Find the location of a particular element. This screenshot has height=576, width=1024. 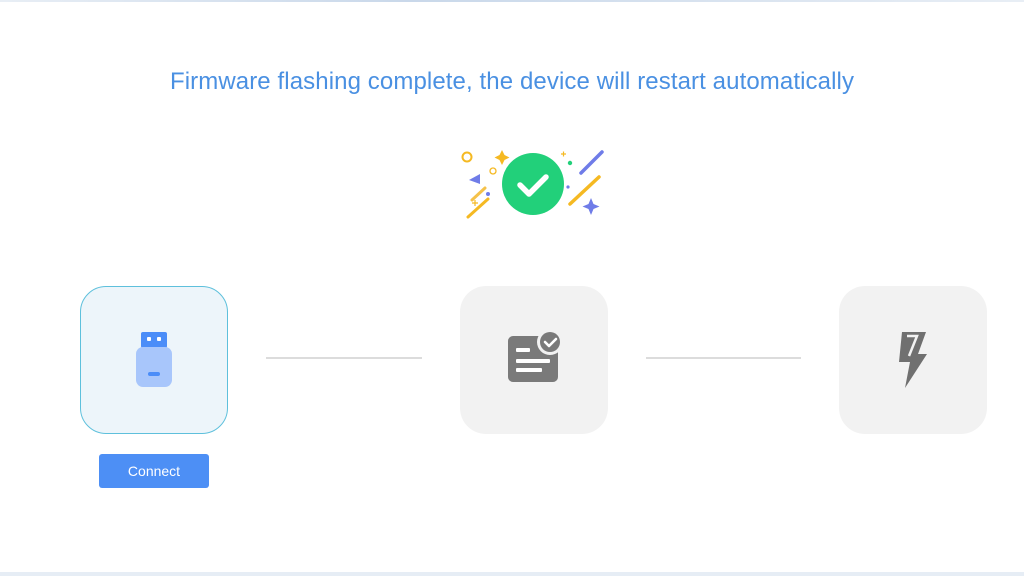

lightning-bolt-icon is located at coordinates (913, 360).